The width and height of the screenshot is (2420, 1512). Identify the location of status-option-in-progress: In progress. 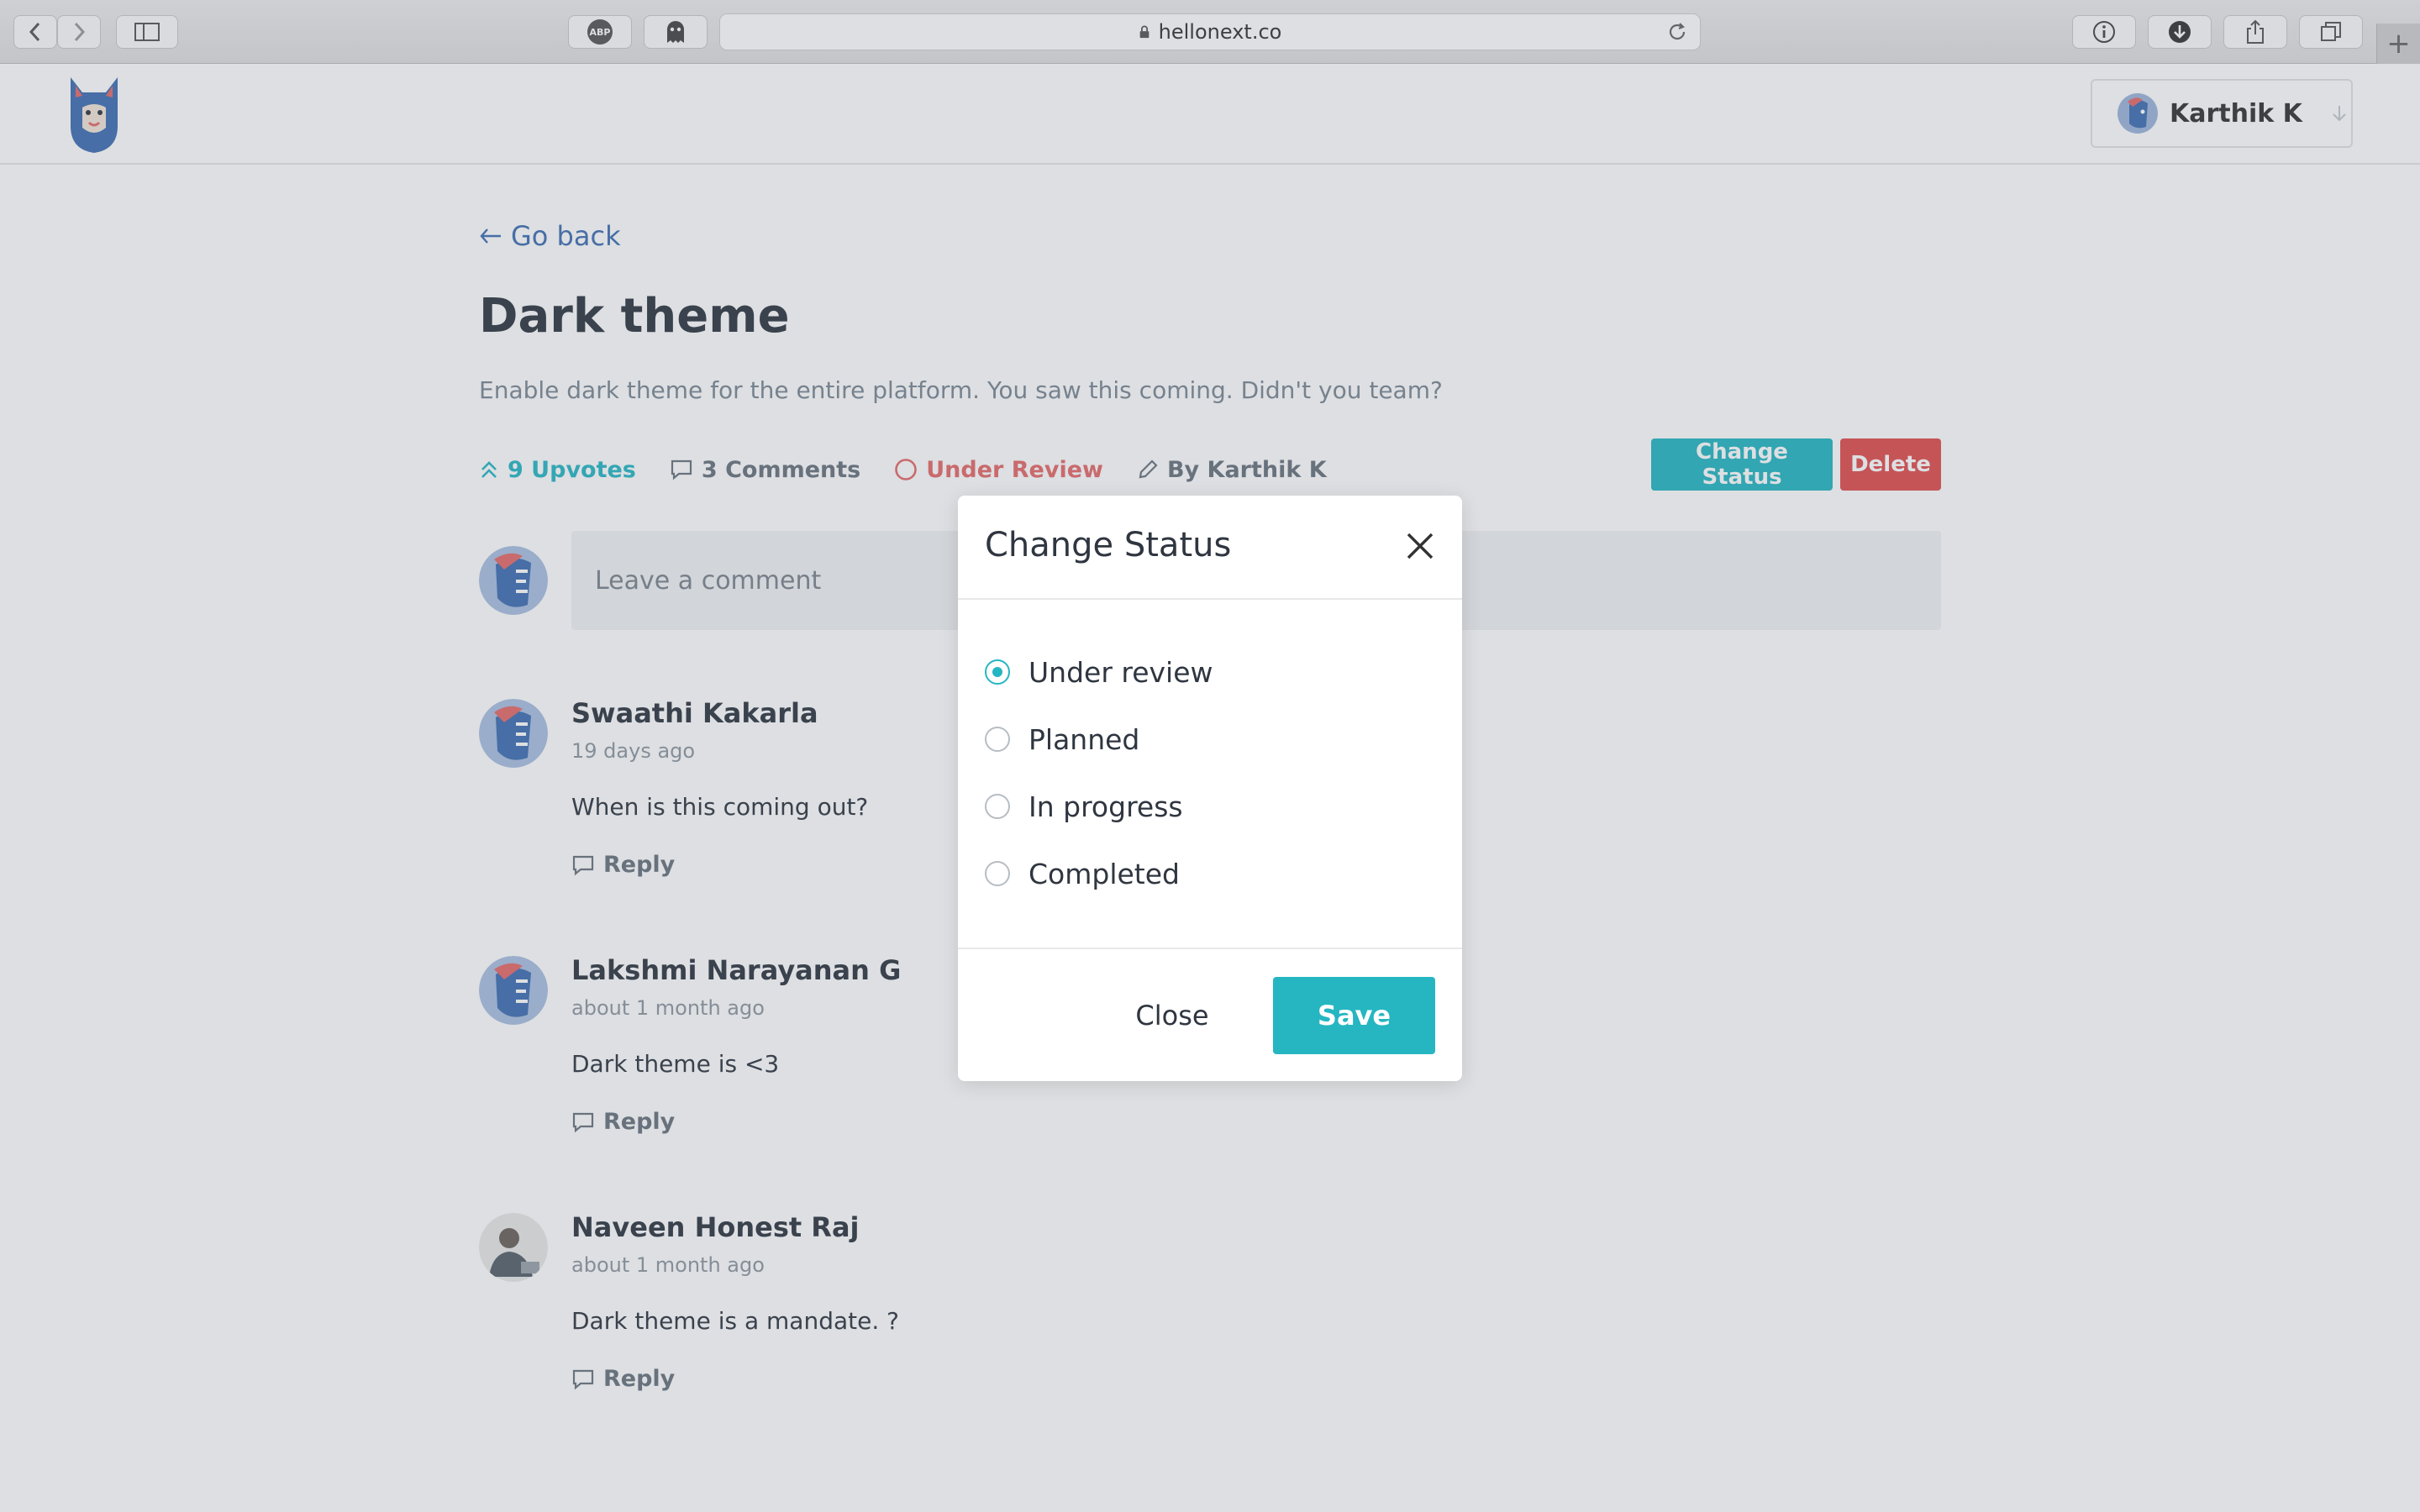
(1099, 806).